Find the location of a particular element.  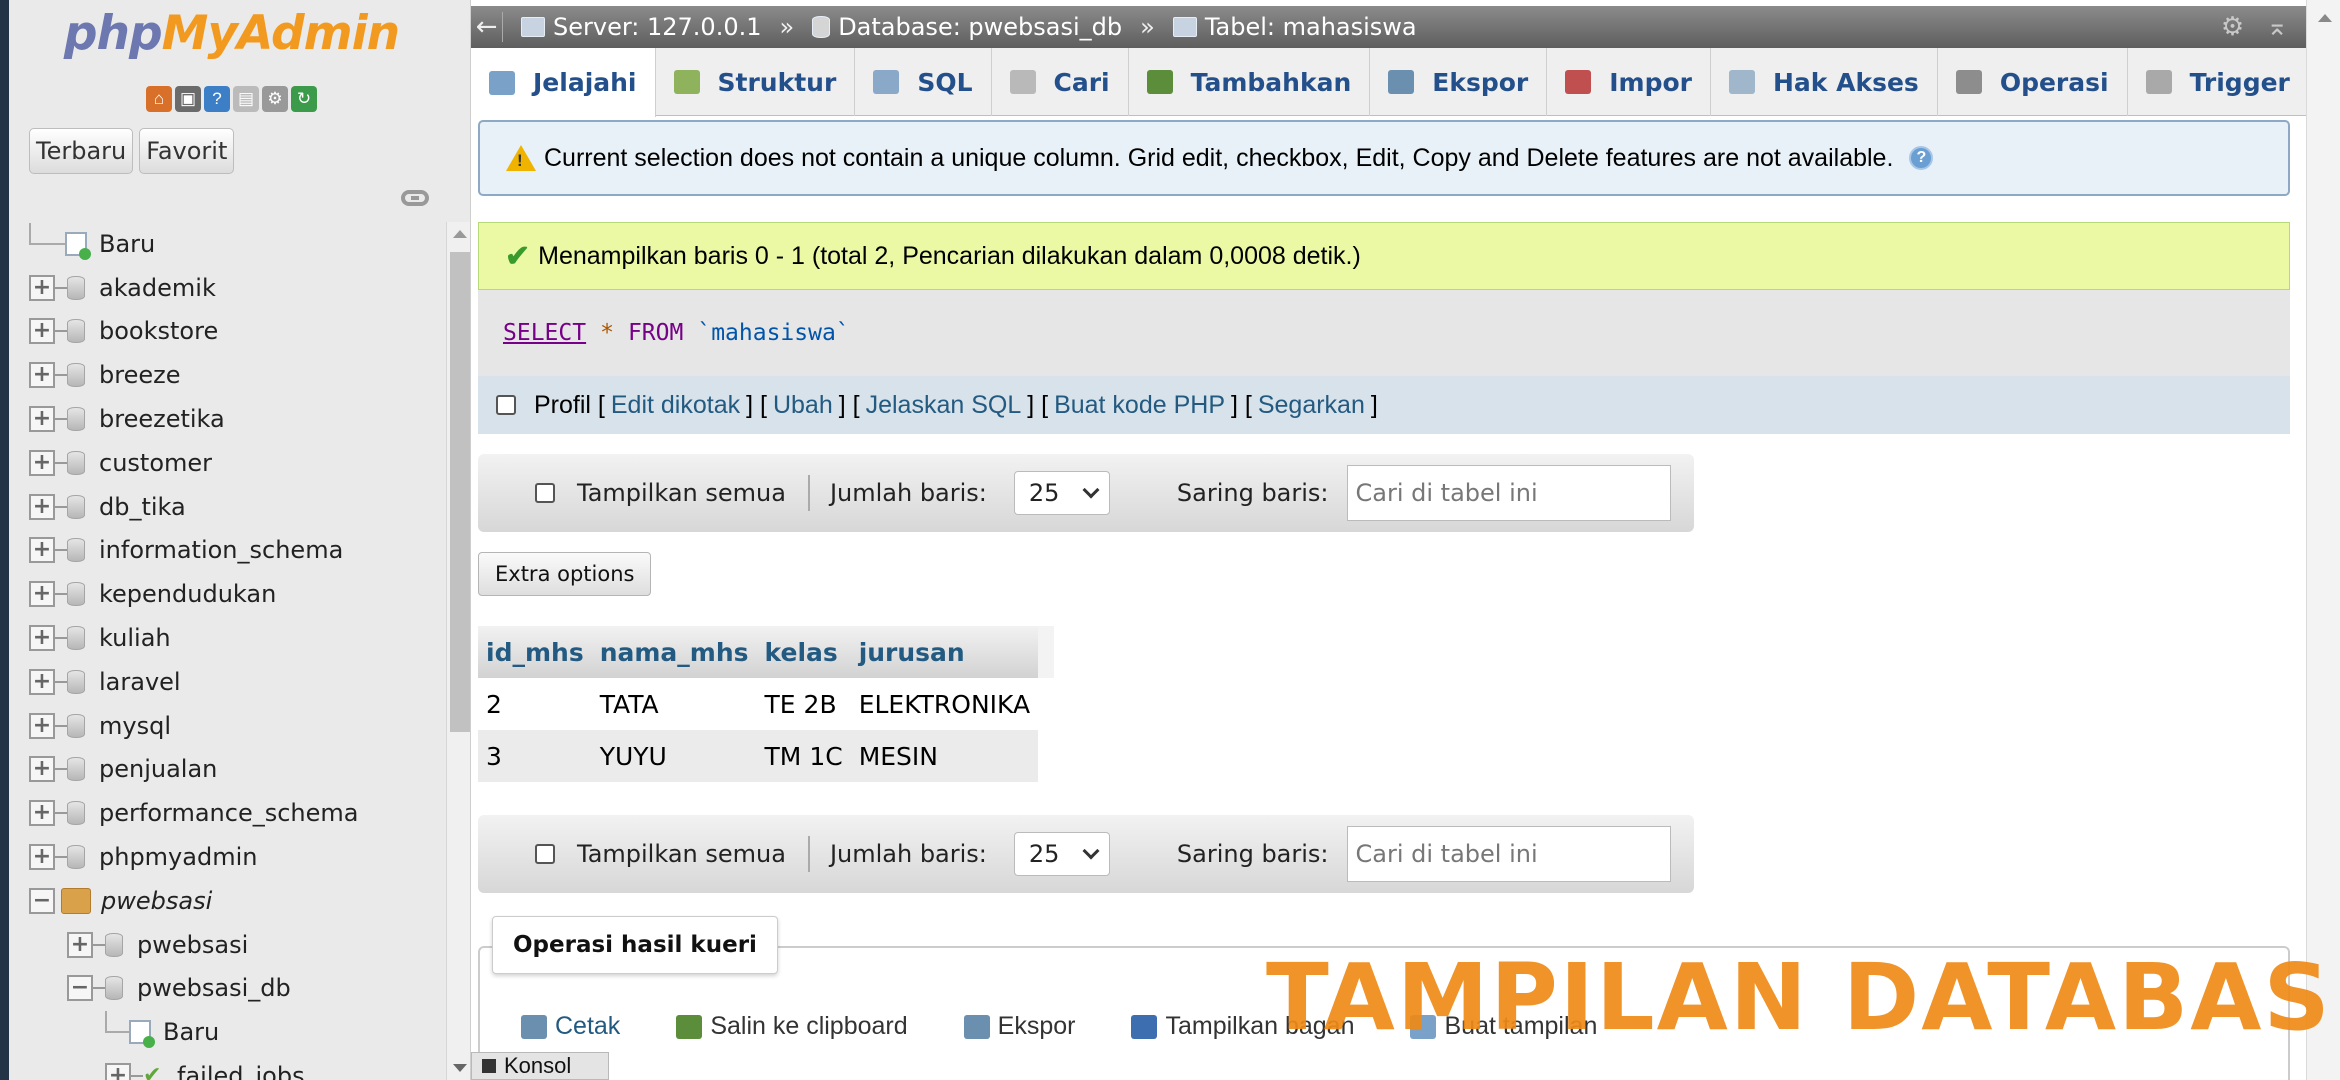

tree-item-mysql: + mysql is located at coordinates (239, 726).